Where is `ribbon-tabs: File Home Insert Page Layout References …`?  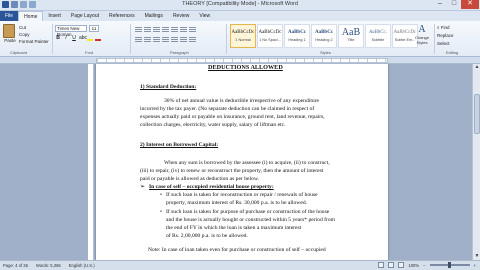
ribbon-tabs: File Home Insert Page Layout References … is located at coordinates (240, 16).